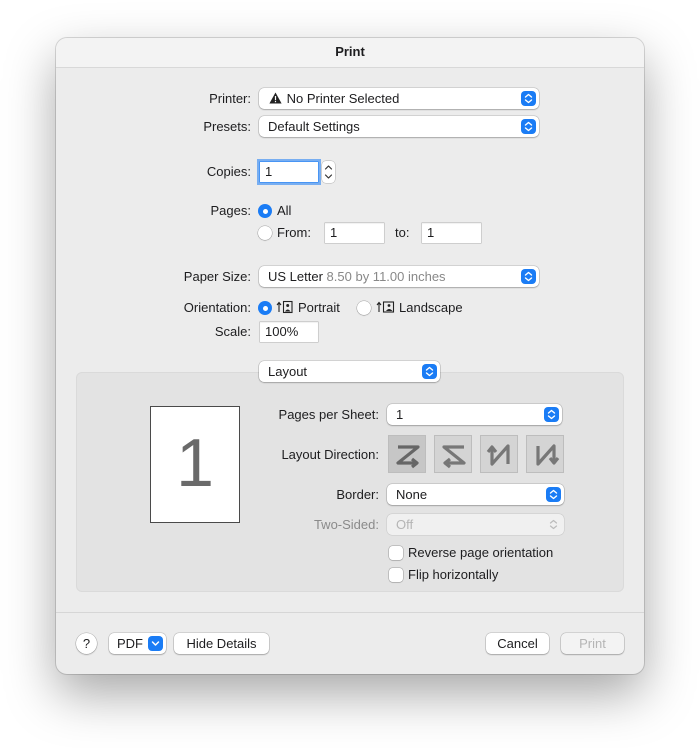 The image size is (700, 748). What do you see at coordinates (354, 233) in the screenshot?
I see `pages-from-field: 1` at bounding box center [354, 233].